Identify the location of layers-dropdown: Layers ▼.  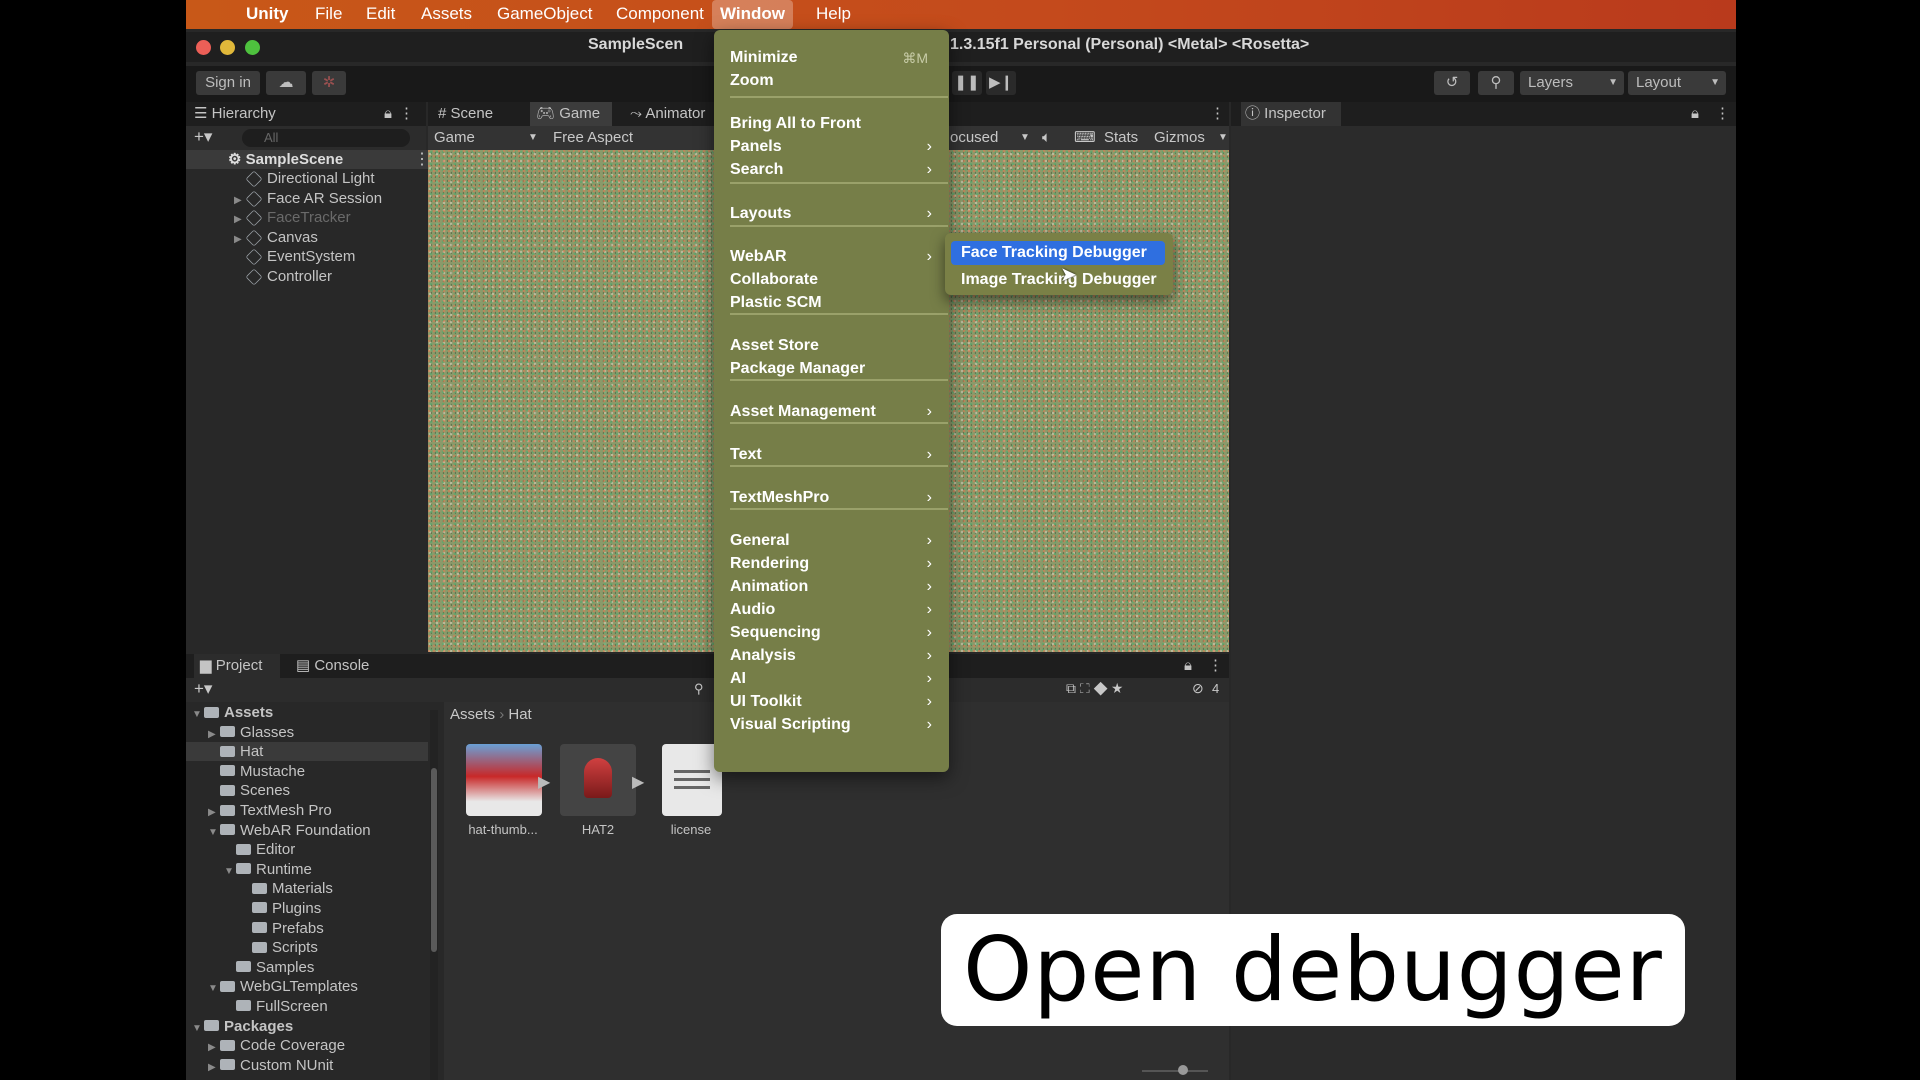
(1572, 83).